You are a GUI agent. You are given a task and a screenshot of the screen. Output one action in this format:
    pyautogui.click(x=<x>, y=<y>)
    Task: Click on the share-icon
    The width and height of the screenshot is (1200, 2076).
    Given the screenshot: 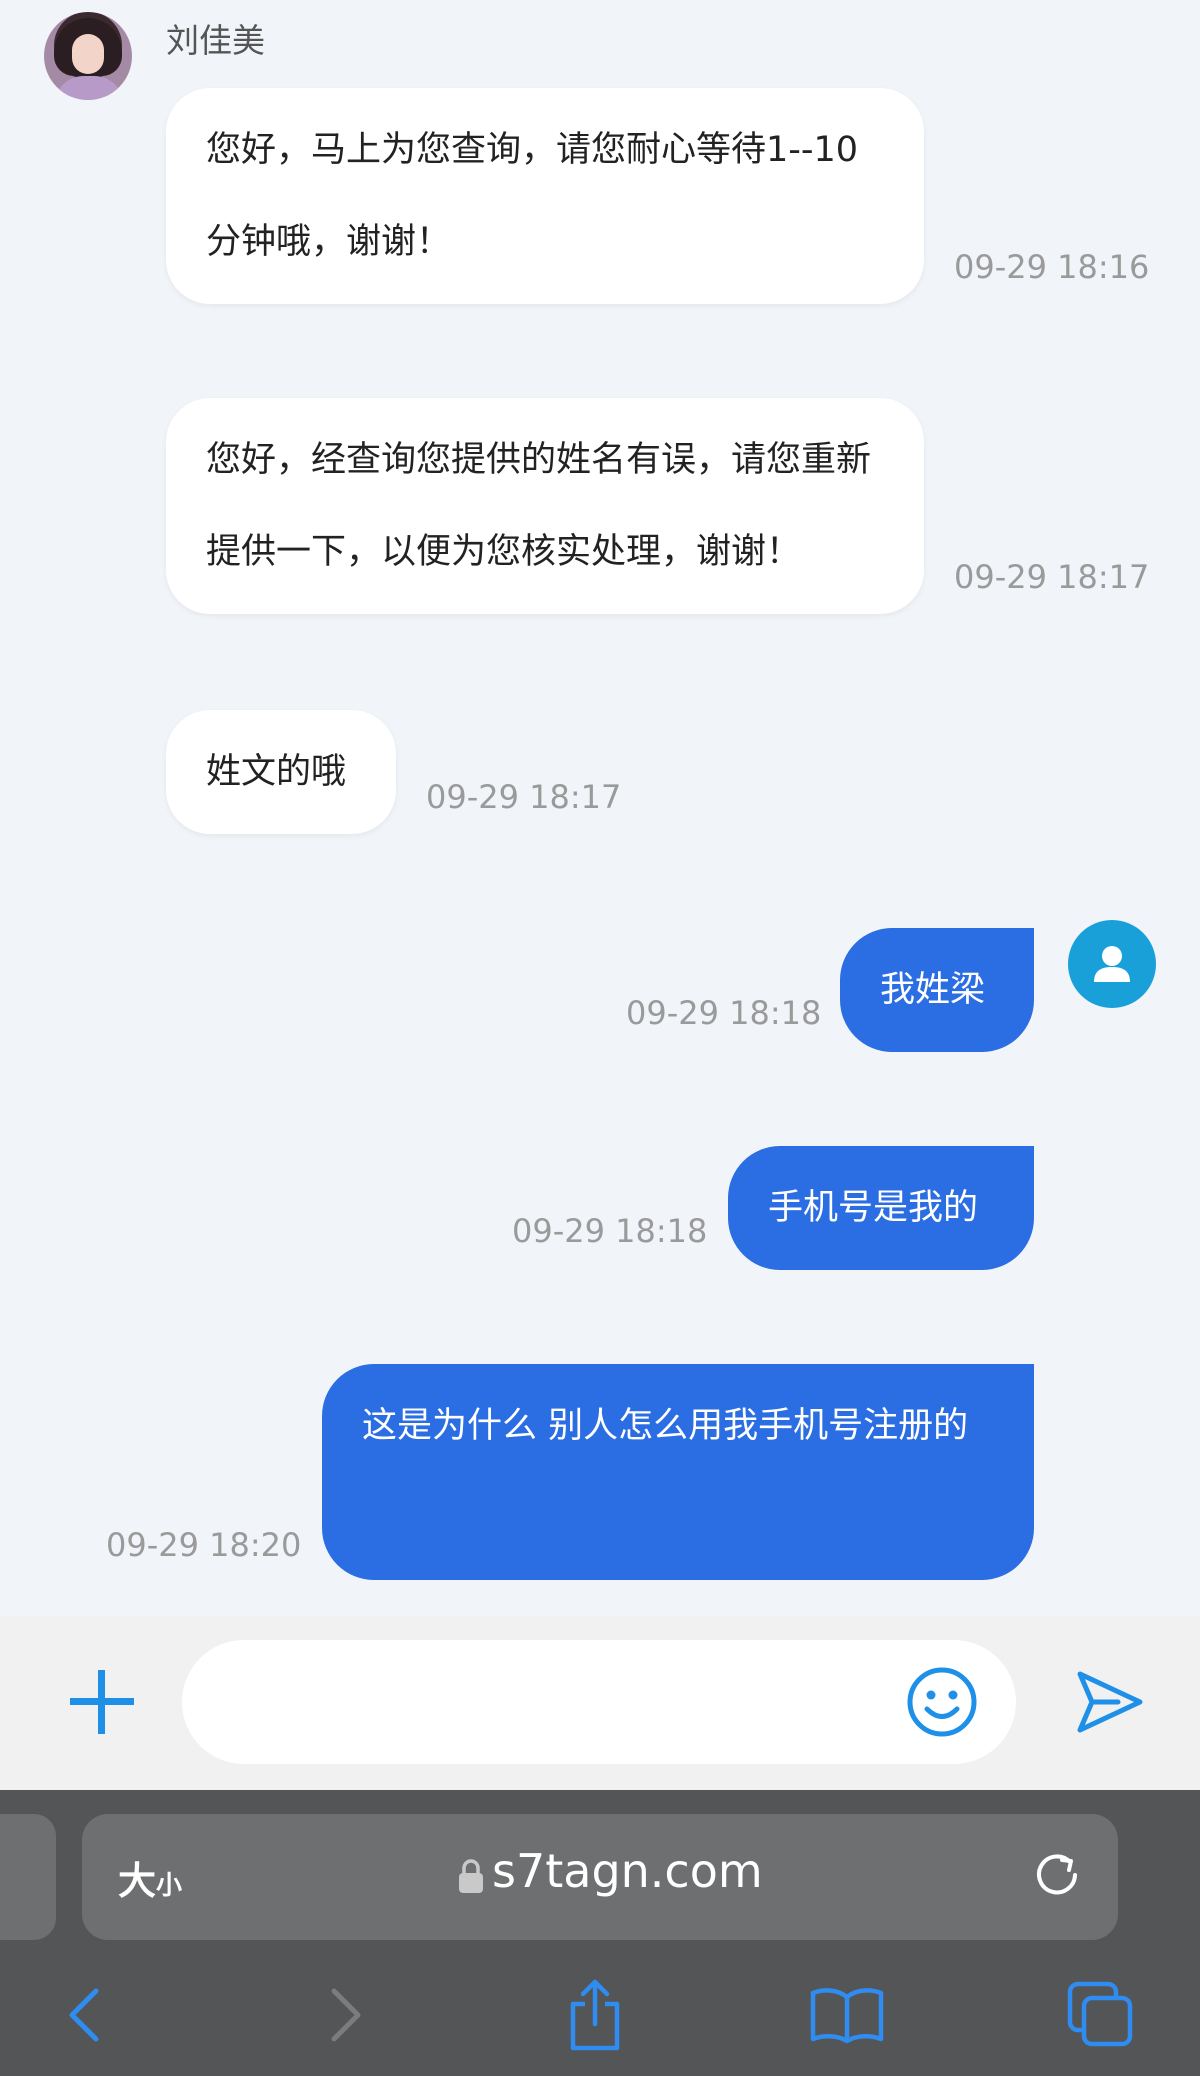 What is the action you would take?
    pyautogui.click(x=595, y=2015)
    